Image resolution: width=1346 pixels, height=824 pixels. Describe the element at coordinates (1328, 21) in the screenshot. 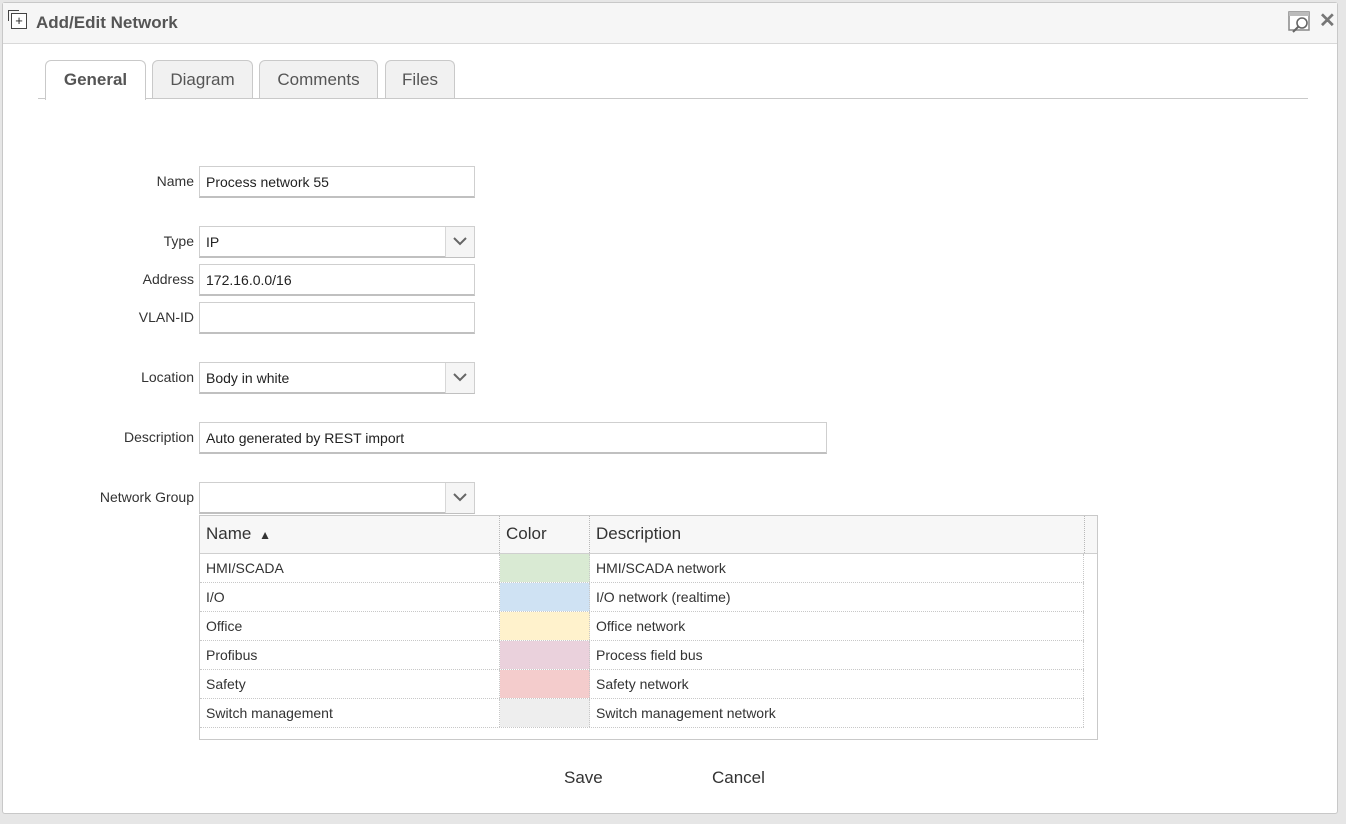

I see `close-icon: ✕` at that location.